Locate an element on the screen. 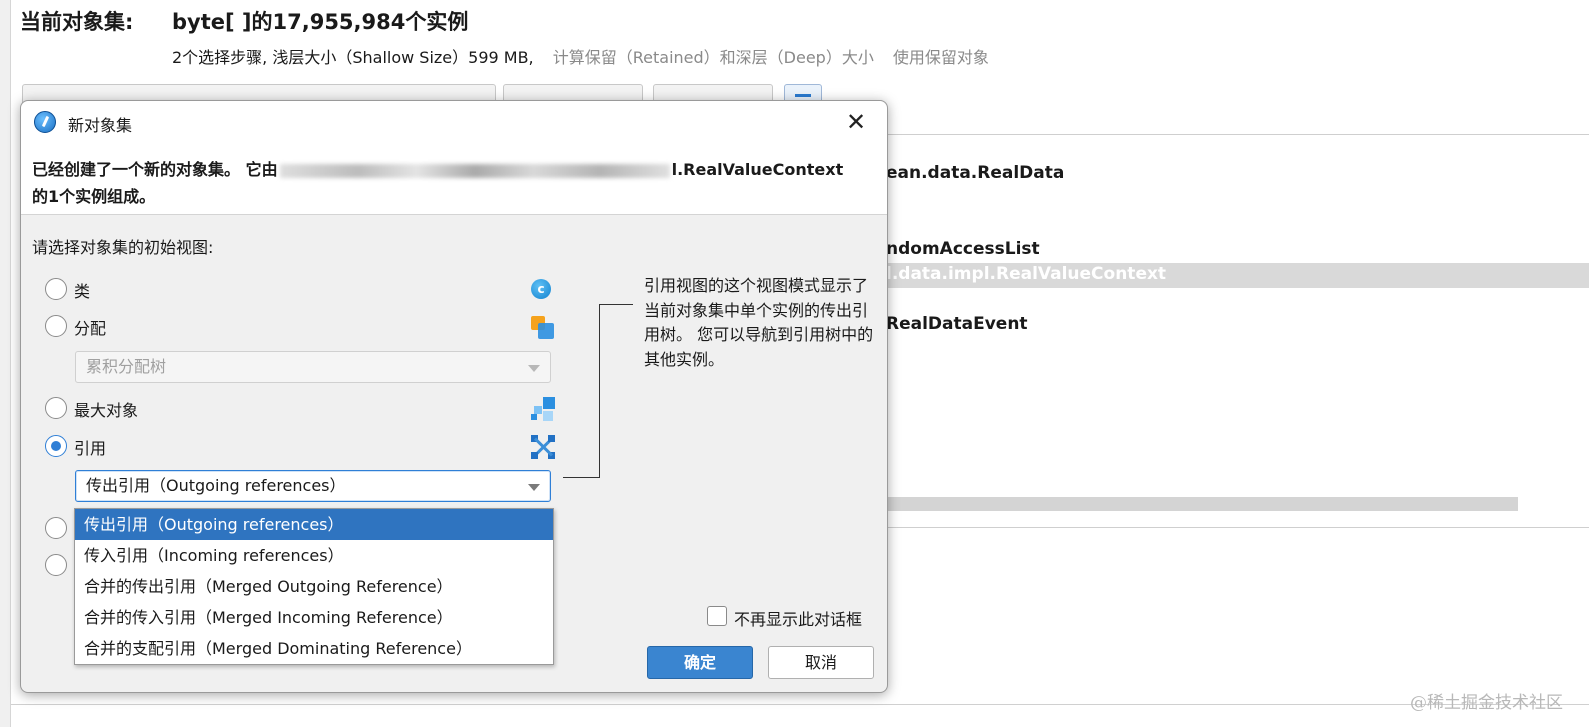 The height and width of the screenshot is (727, 1589). dont-show-again-checkbox is located at coordinates (717, 616).